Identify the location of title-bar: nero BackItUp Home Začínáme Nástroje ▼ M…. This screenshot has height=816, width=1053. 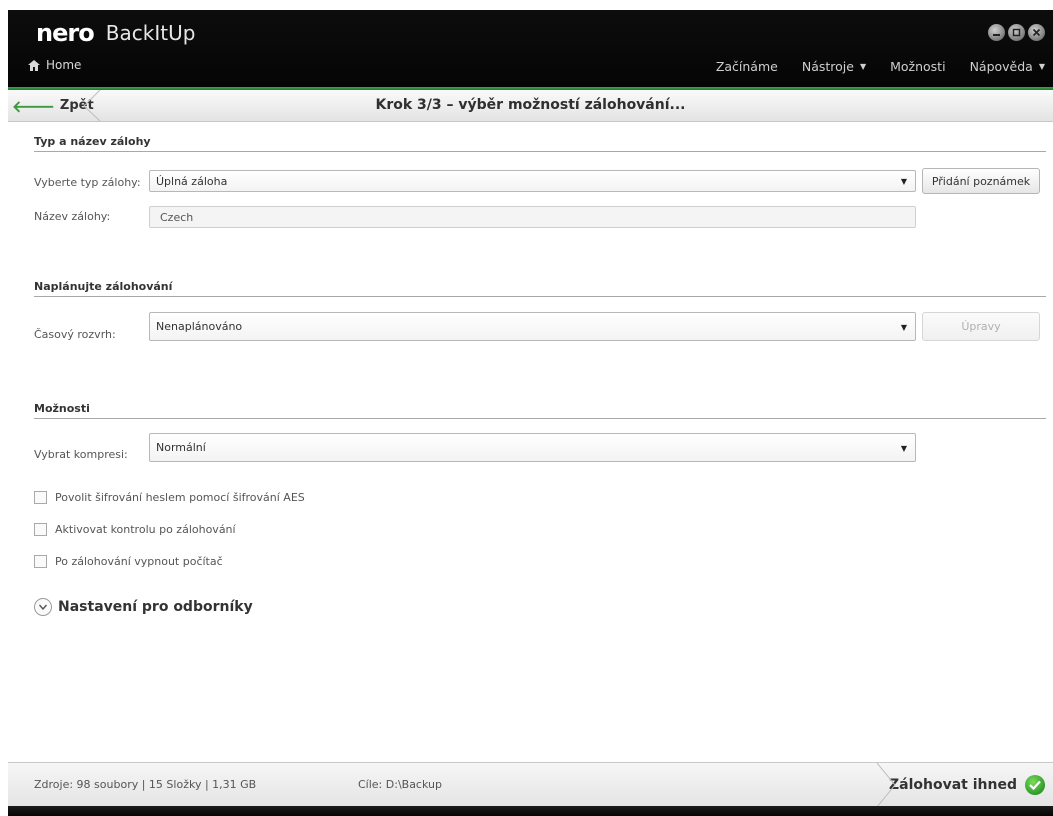
(530, 48).